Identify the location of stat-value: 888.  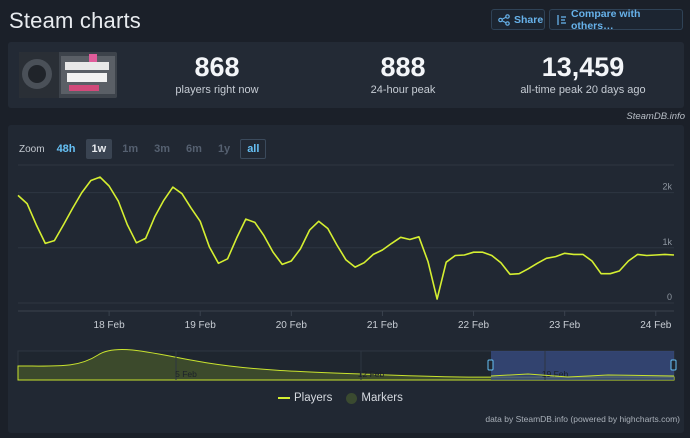
(403, 67).